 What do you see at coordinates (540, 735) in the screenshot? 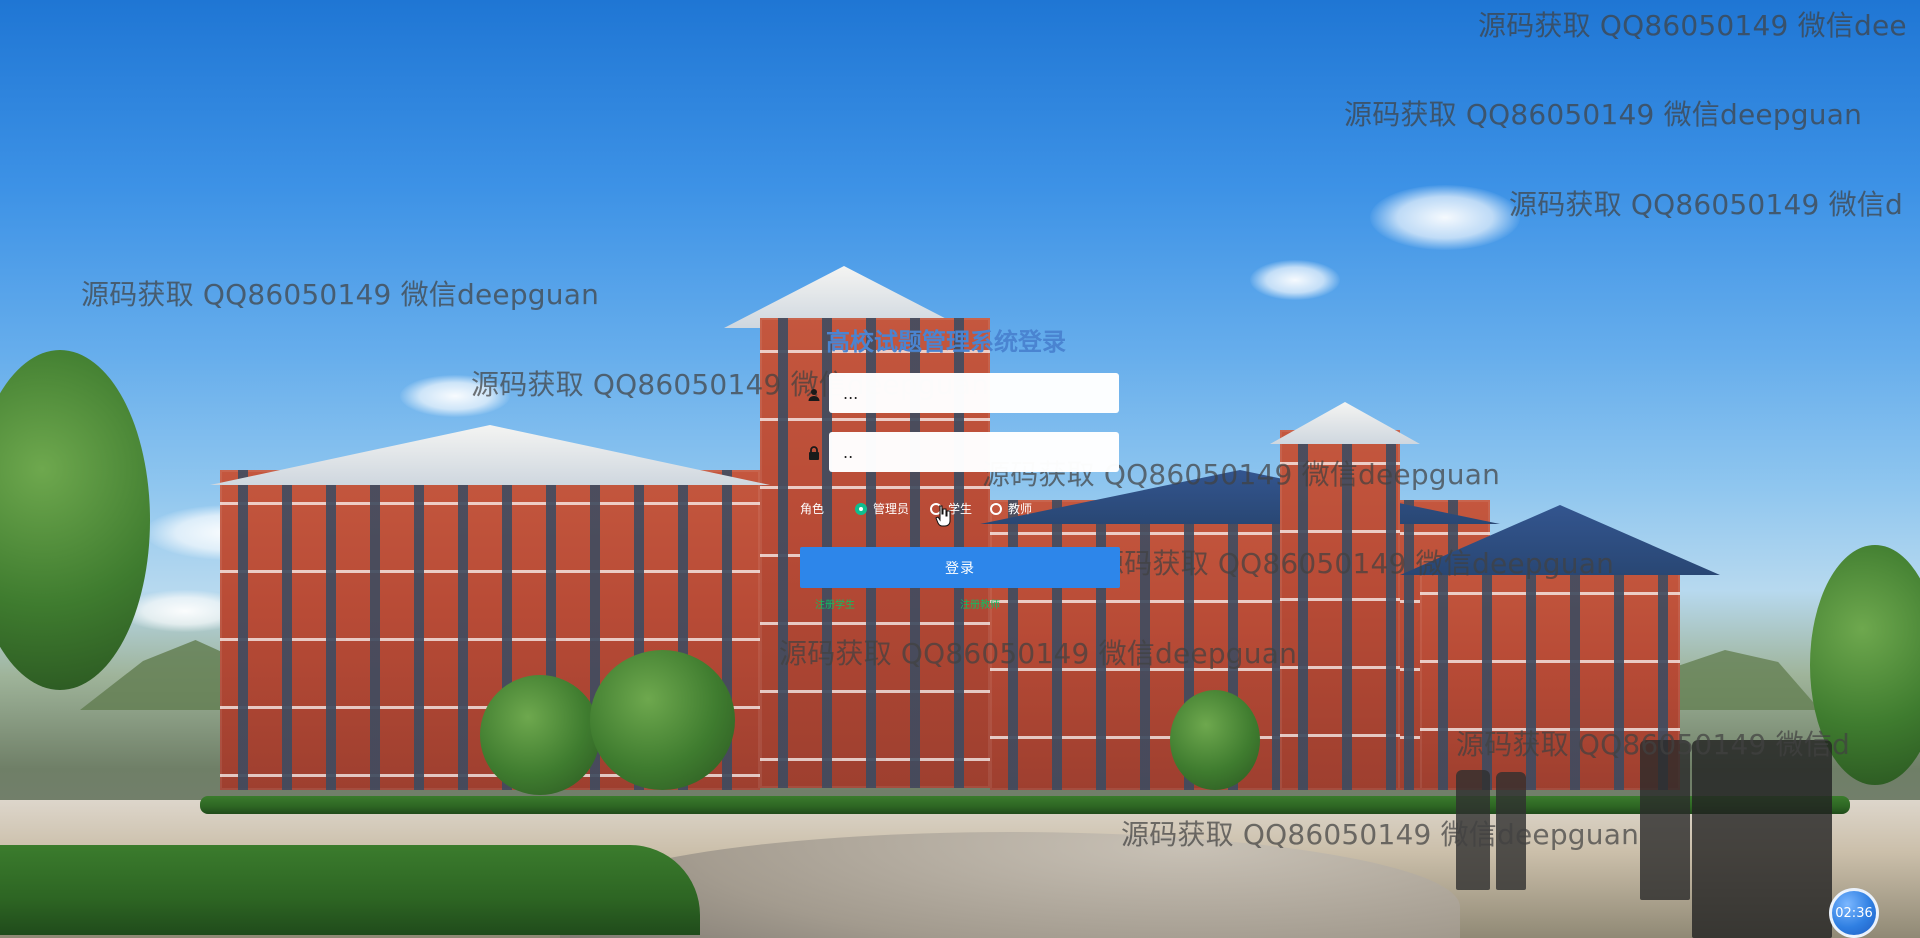
I see `tree-center-left` at bounding box center [540, 735].